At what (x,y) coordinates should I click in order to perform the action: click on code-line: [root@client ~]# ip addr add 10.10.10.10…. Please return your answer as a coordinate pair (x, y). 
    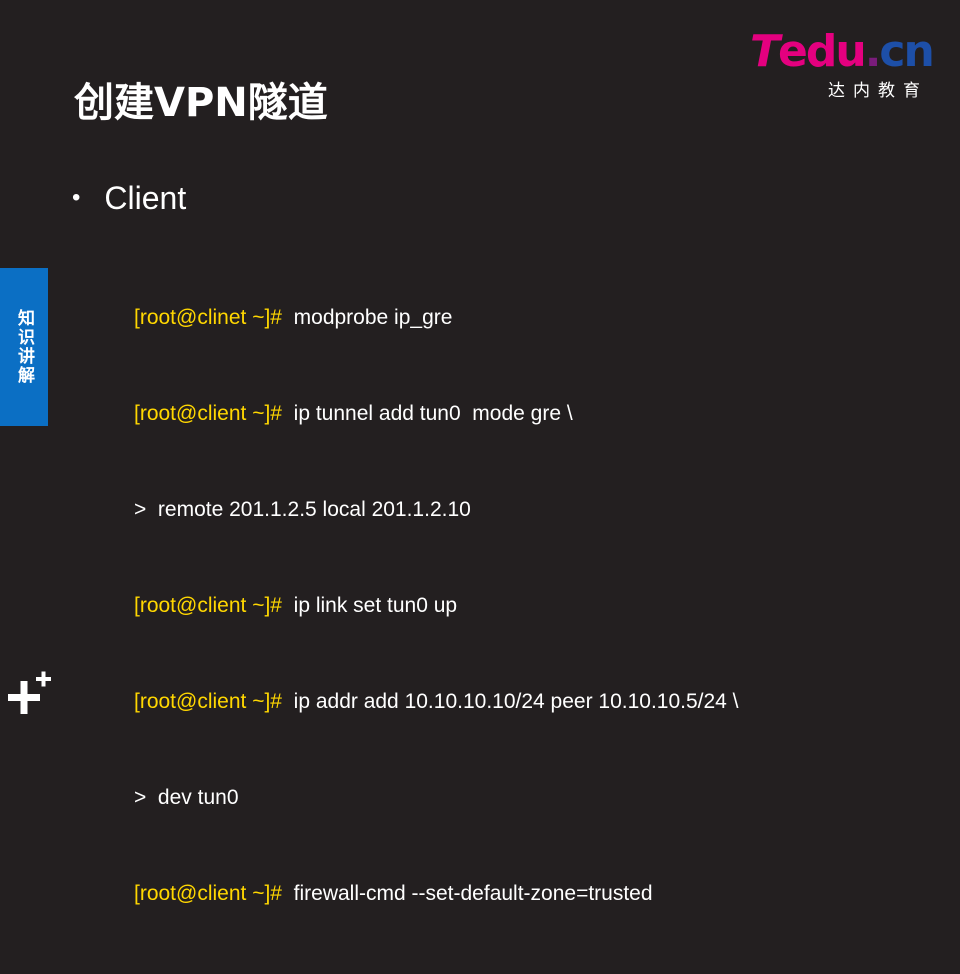
    Looking at the image, I should click on (436, 702).